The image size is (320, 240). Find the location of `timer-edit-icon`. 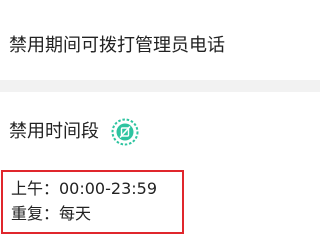

timer-edit-icon is located at coordinates (125, 132).